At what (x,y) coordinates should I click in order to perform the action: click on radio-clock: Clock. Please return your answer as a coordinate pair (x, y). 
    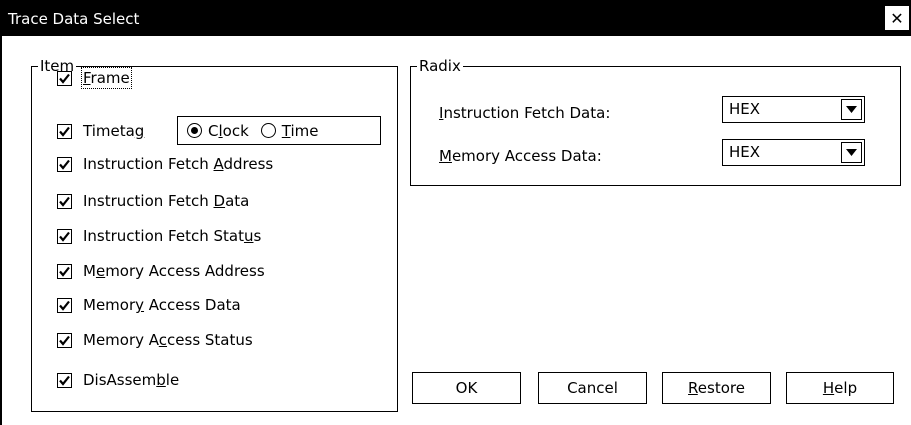
    Looking at the image, I should click on (218, 131).